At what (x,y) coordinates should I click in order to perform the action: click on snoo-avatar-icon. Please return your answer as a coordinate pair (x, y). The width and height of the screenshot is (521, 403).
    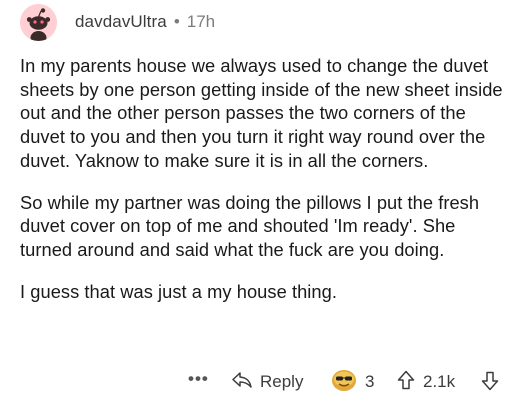
    Looking at the image, I should click on (38, 22).